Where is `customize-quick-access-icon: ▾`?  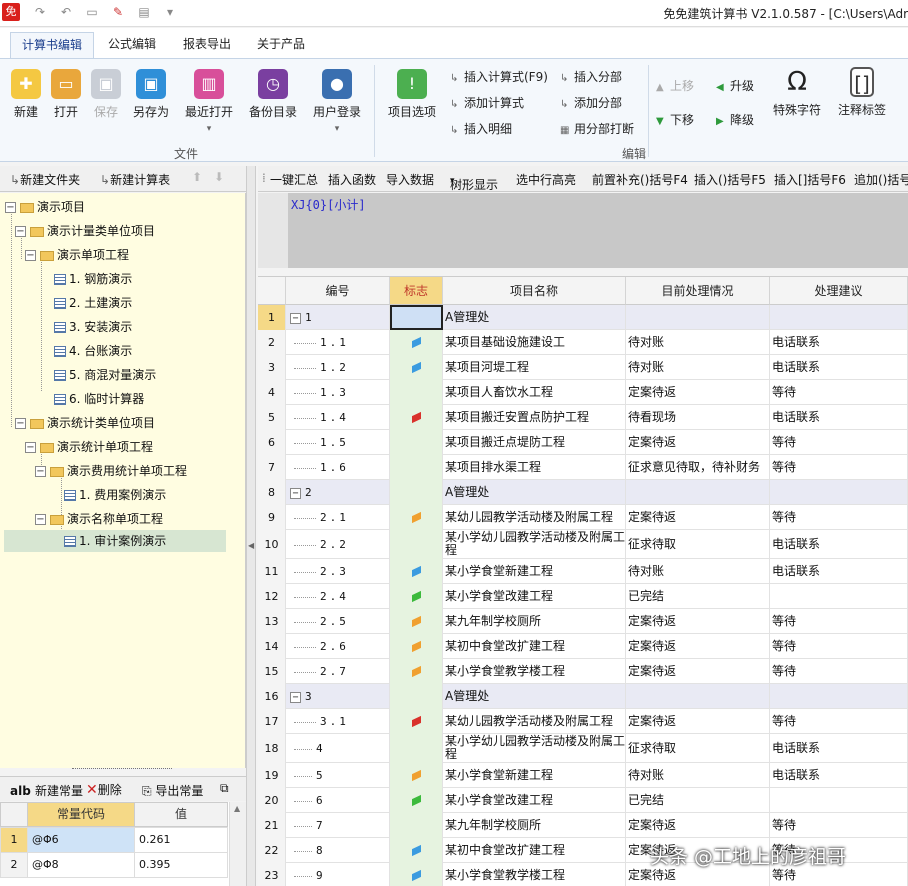 customize-quick-access-icon: ▾ is located at coordinates (170, 12).